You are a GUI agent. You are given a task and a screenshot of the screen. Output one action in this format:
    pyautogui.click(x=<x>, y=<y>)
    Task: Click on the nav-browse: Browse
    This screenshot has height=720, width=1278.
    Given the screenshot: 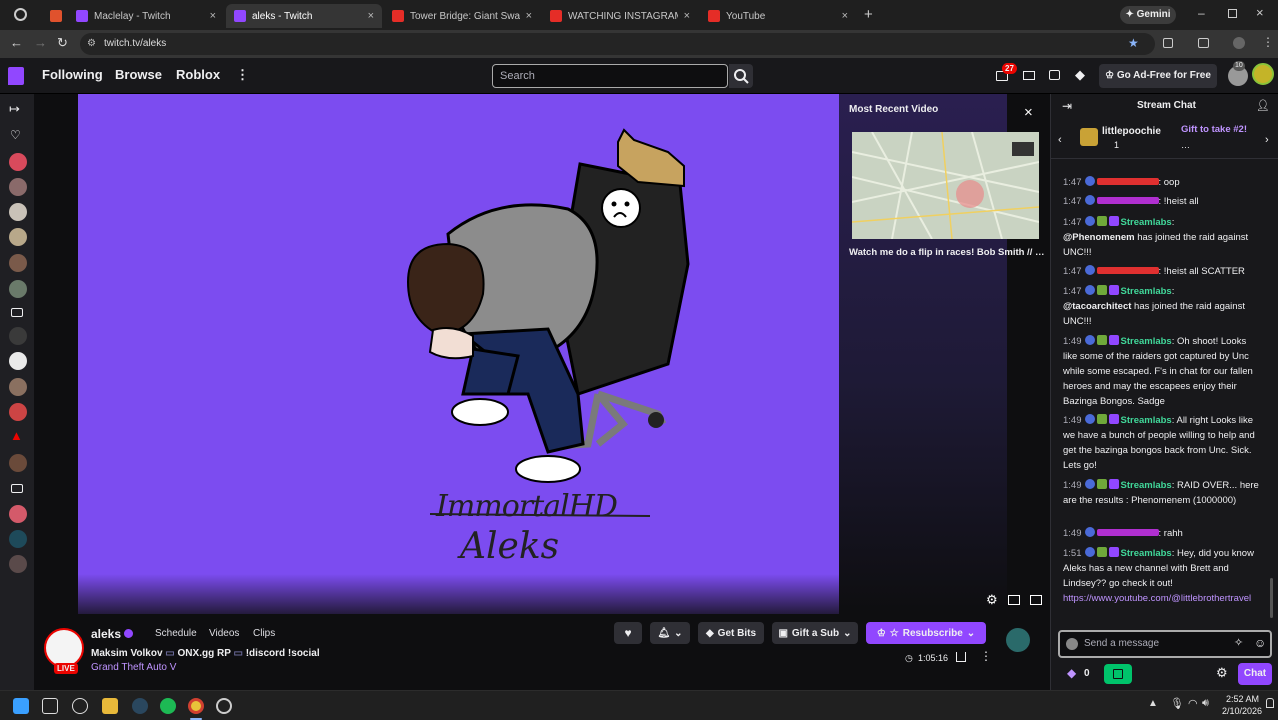 What is the action you would take?
    pyautogui.click(x=138, y=74)
    